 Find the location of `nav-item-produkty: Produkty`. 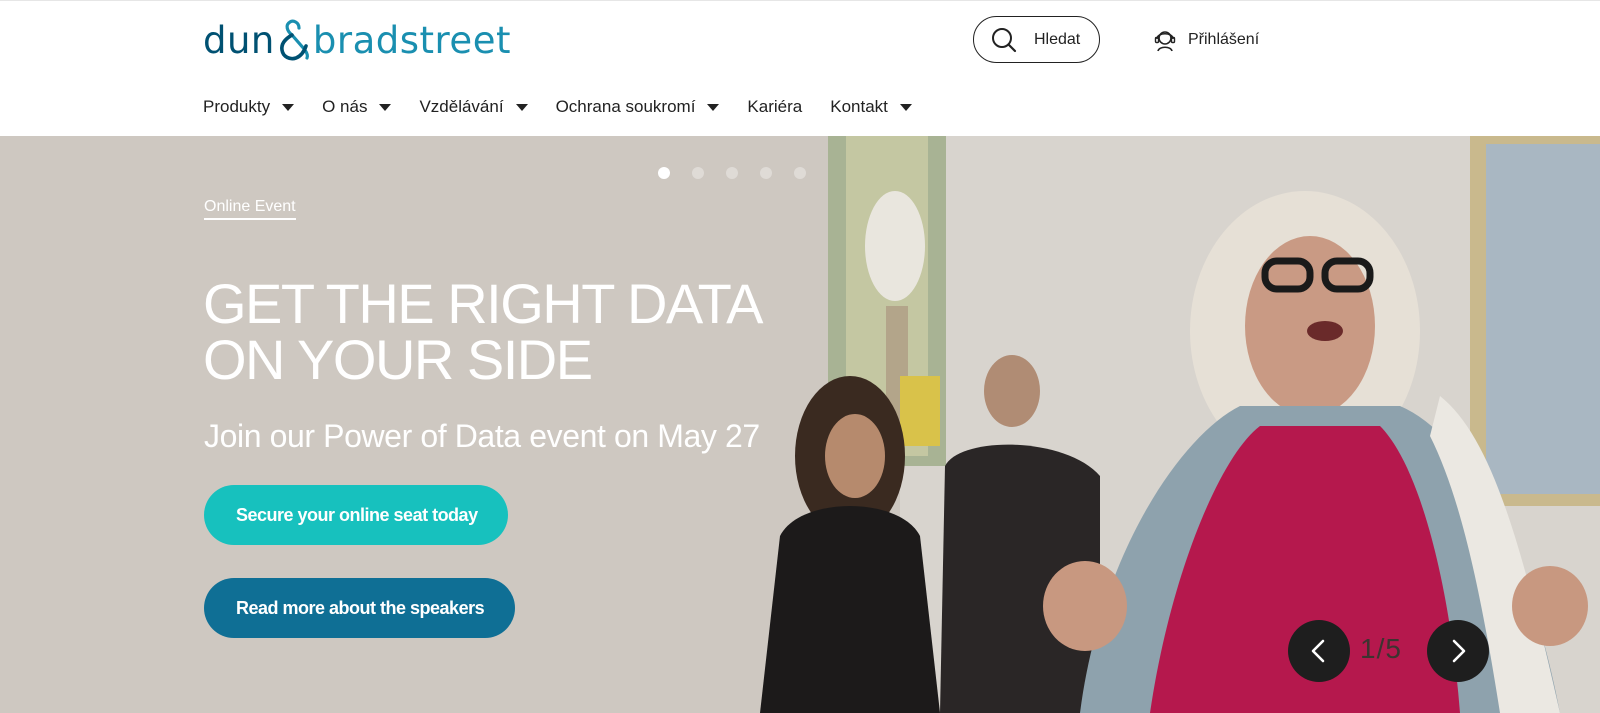

nav-item-produkty: Produkty is located at coordinates (249, 107).